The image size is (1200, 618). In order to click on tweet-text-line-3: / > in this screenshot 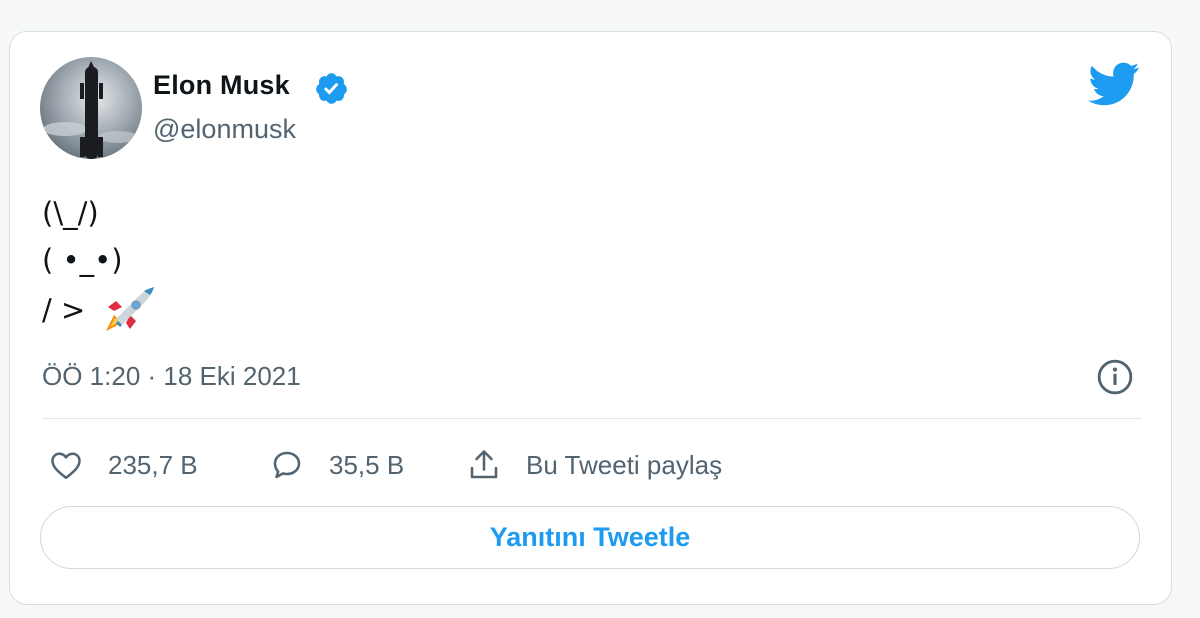, I will do `click(64, 310)`.